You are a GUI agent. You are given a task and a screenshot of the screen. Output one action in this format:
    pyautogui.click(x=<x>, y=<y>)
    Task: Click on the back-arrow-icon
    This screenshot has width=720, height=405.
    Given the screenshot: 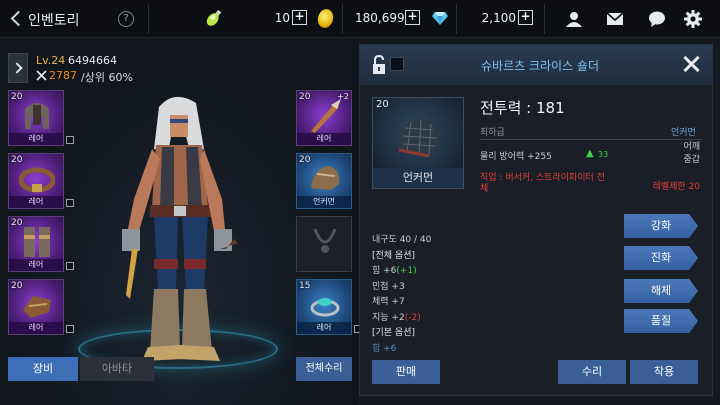 What is the action you would take?
    pyautogui.click(x=16, y=19)
    